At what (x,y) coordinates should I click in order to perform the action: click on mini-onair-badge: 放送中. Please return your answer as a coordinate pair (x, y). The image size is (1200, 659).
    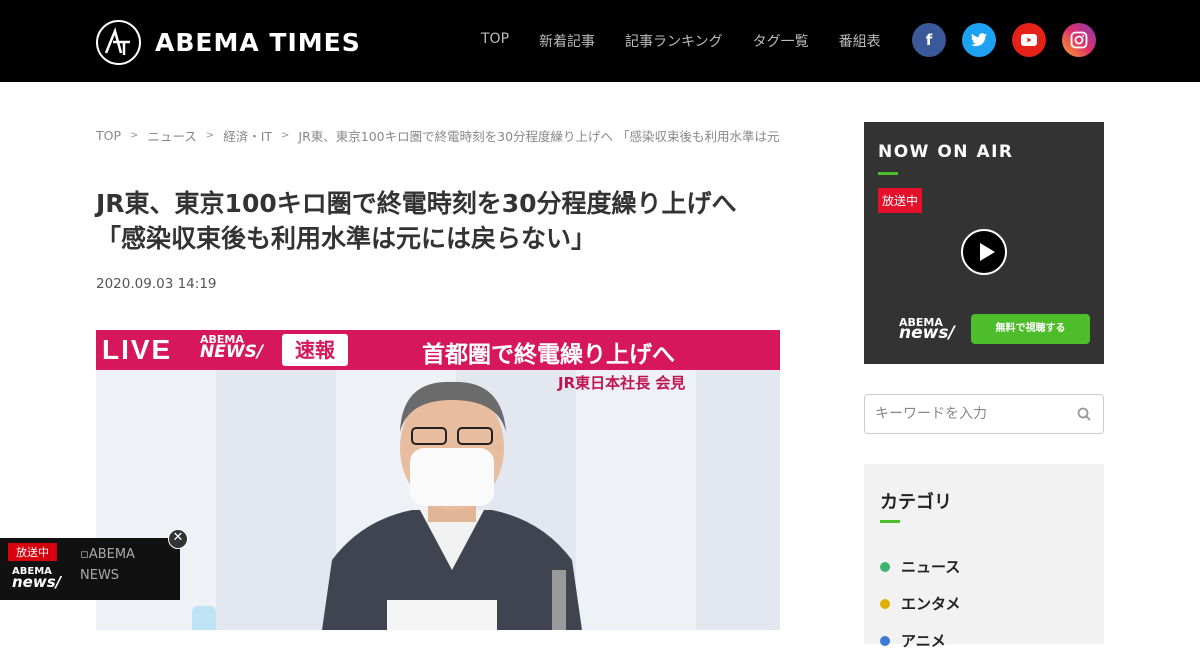
    Looking at the image, I should click on (32, 552).